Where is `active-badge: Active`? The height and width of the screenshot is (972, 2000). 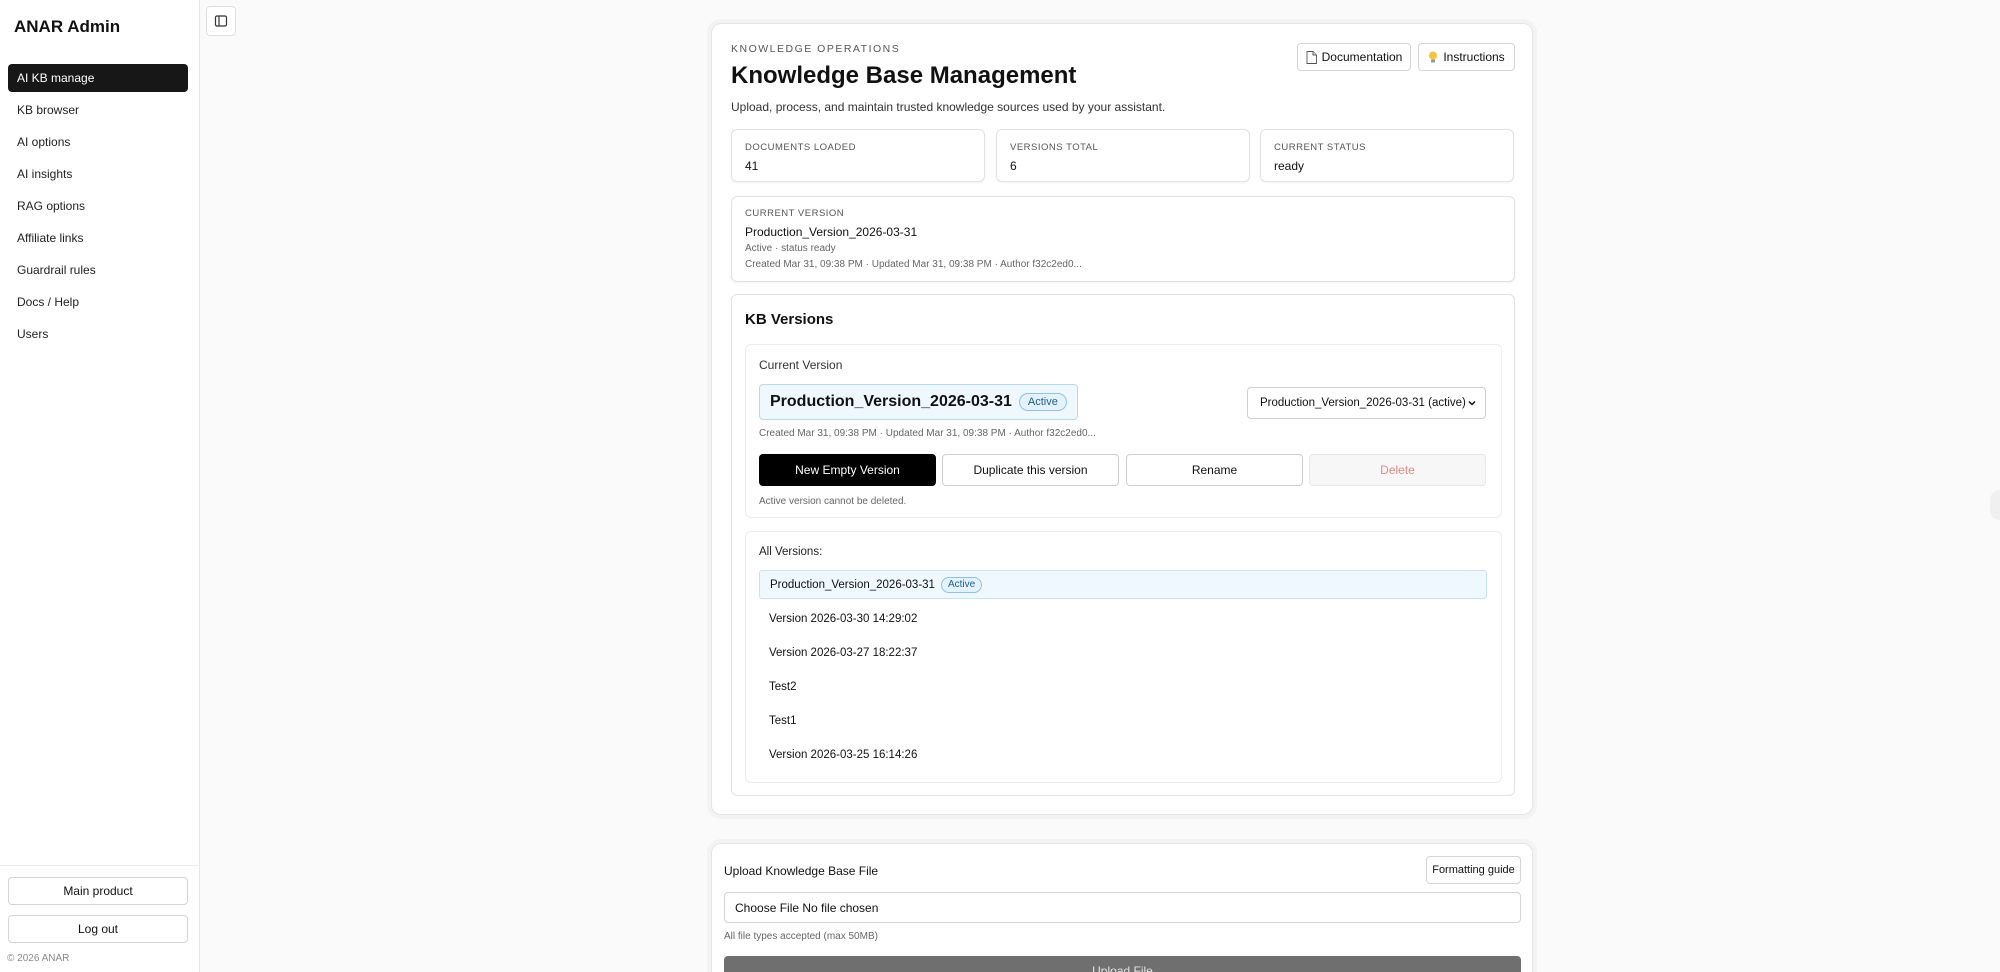
active-badge: Active is located at coordinates (1042, 402).